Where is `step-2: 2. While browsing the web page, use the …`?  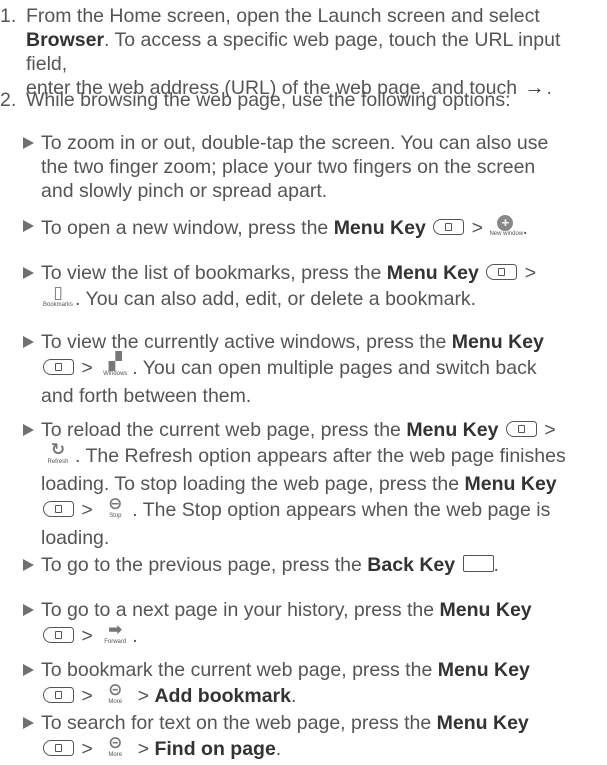 step-2: 2. While browsing the web page, use the … is located at coordinates (300, 100).